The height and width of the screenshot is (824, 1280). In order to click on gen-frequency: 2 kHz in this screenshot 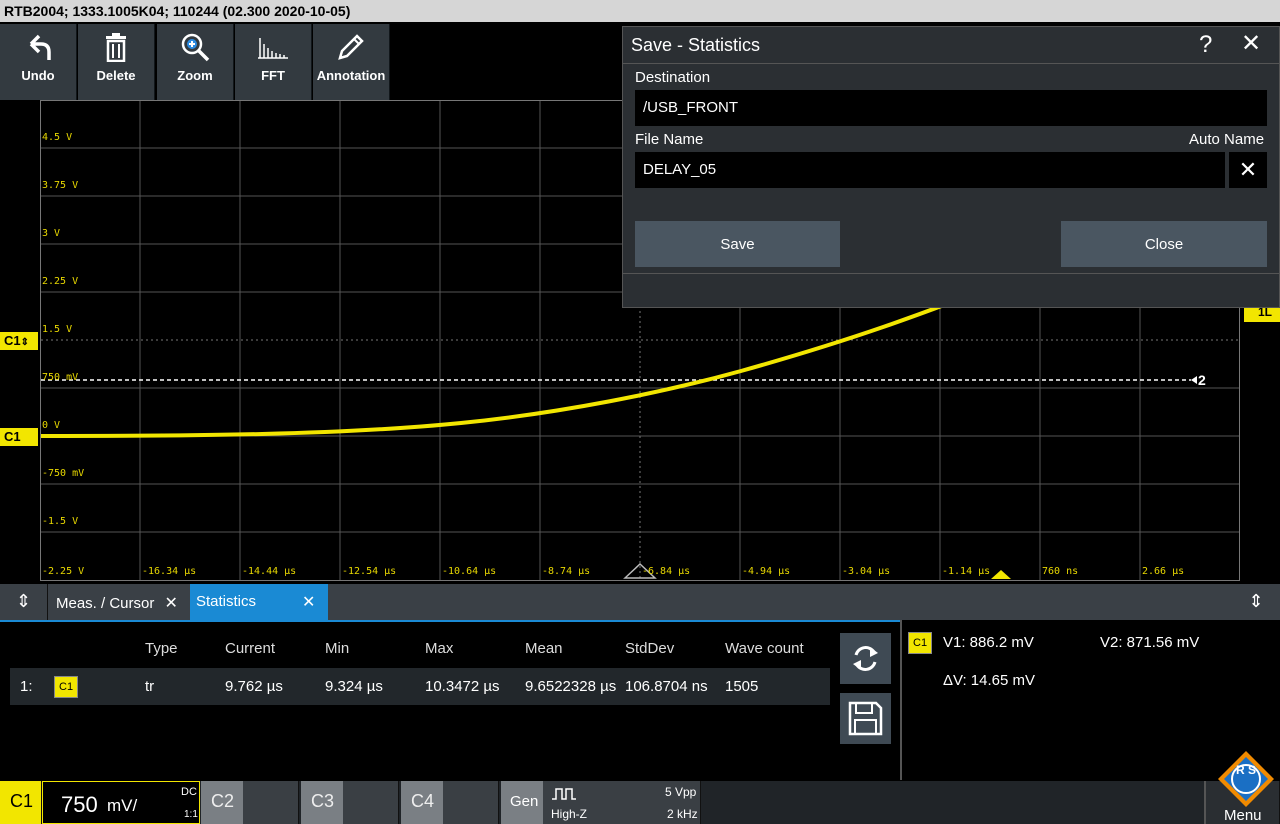, I will do `click(682, 814)`.